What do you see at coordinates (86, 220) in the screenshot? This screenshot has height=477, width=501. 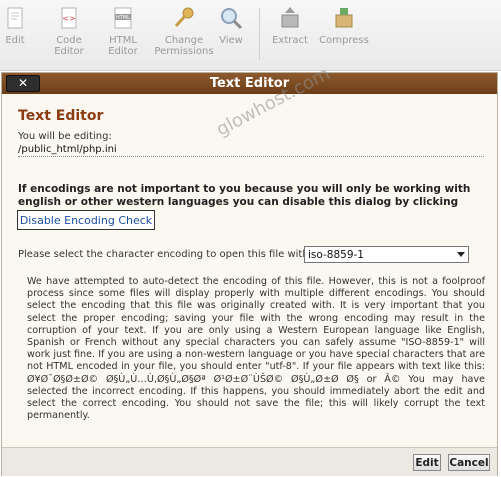 I see `disable-encoding-check-button: Disable Encoding Check` at bounding box center [86, 220].